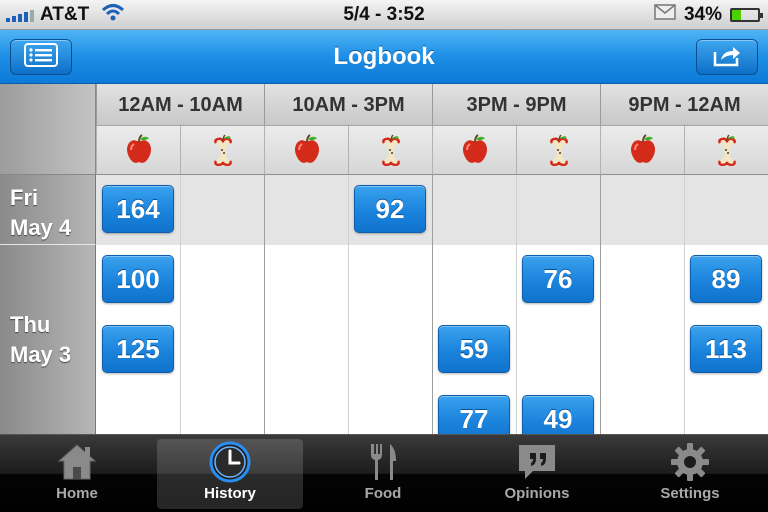  What do you see at coordinates (348, 105) in the screenshot?
I see `period-header-midday: 10AM - 3PM` at bounding box center [348, 105].